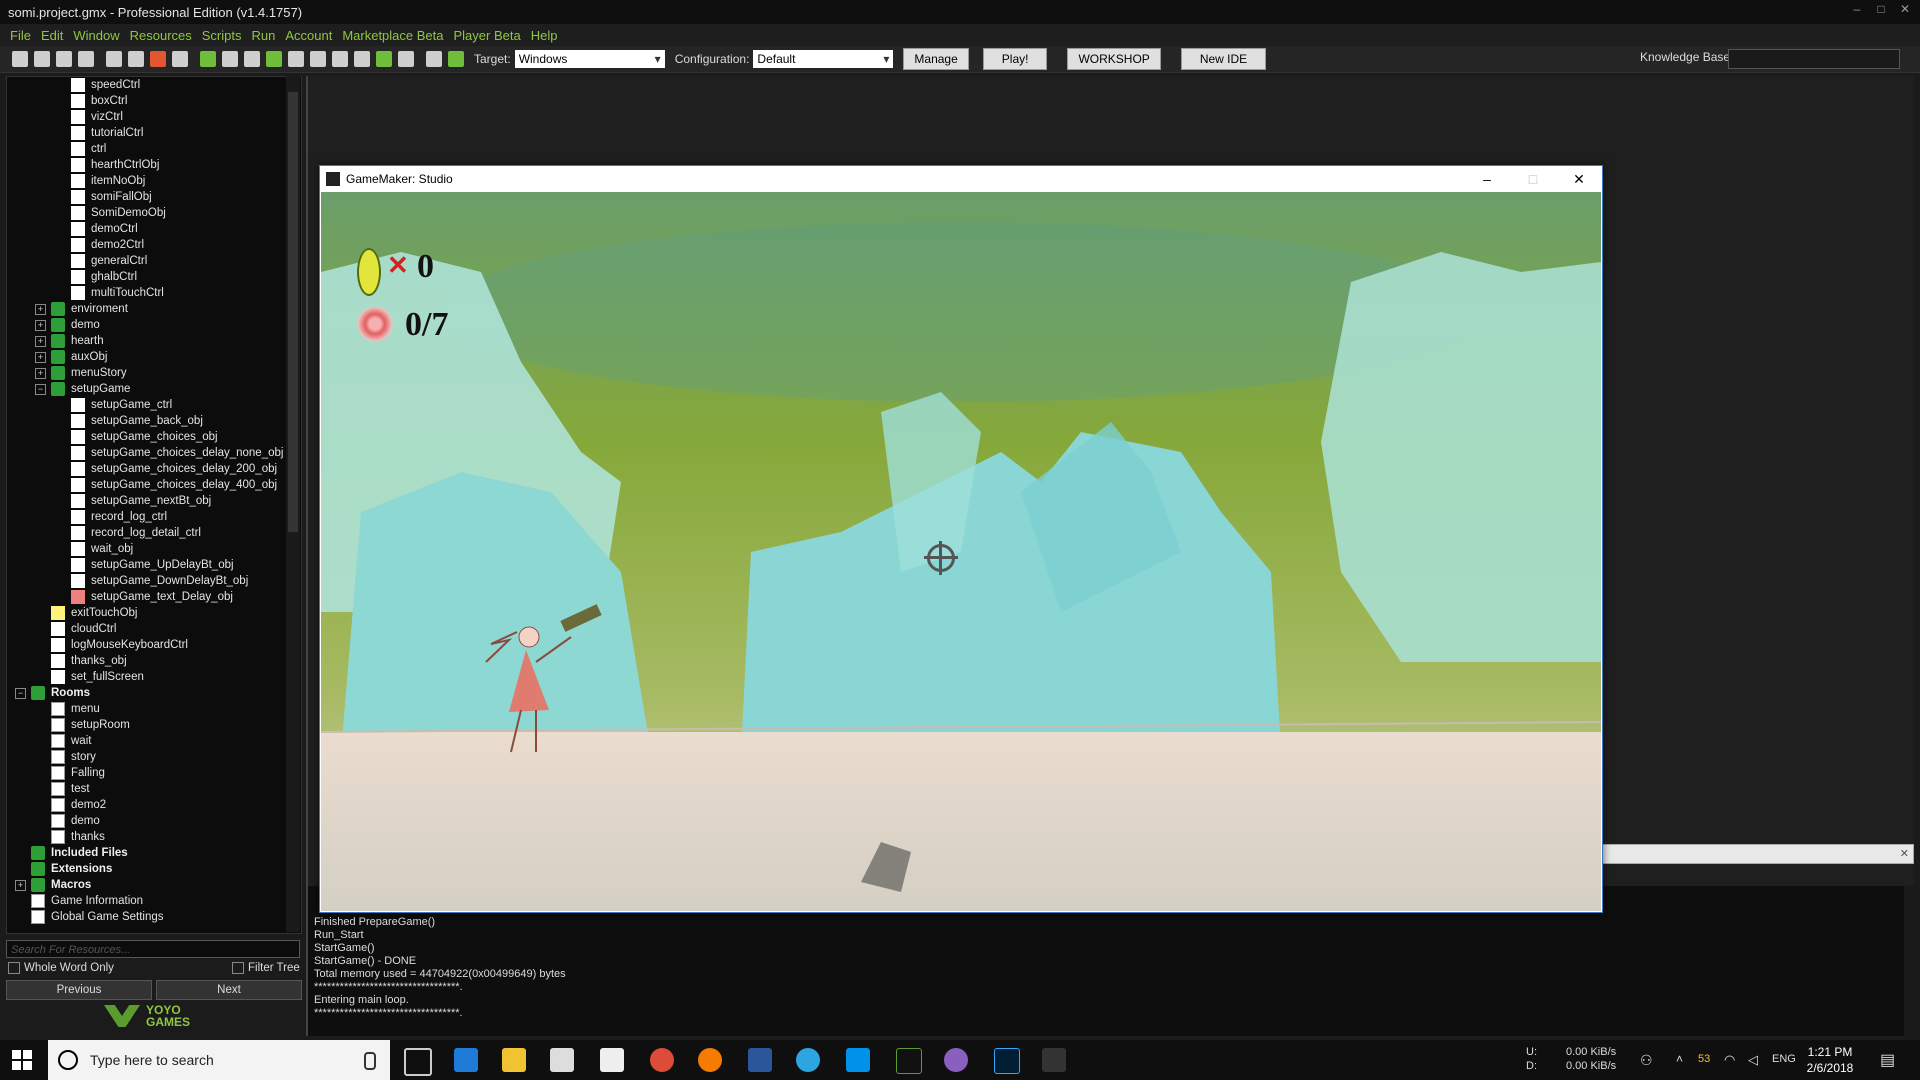 Image resolution: width=1920 pixels, height=1080 pixels. Describe the element at coordinates (23, 1060) in the screenshot. I see `windows-start-icon` at that location.